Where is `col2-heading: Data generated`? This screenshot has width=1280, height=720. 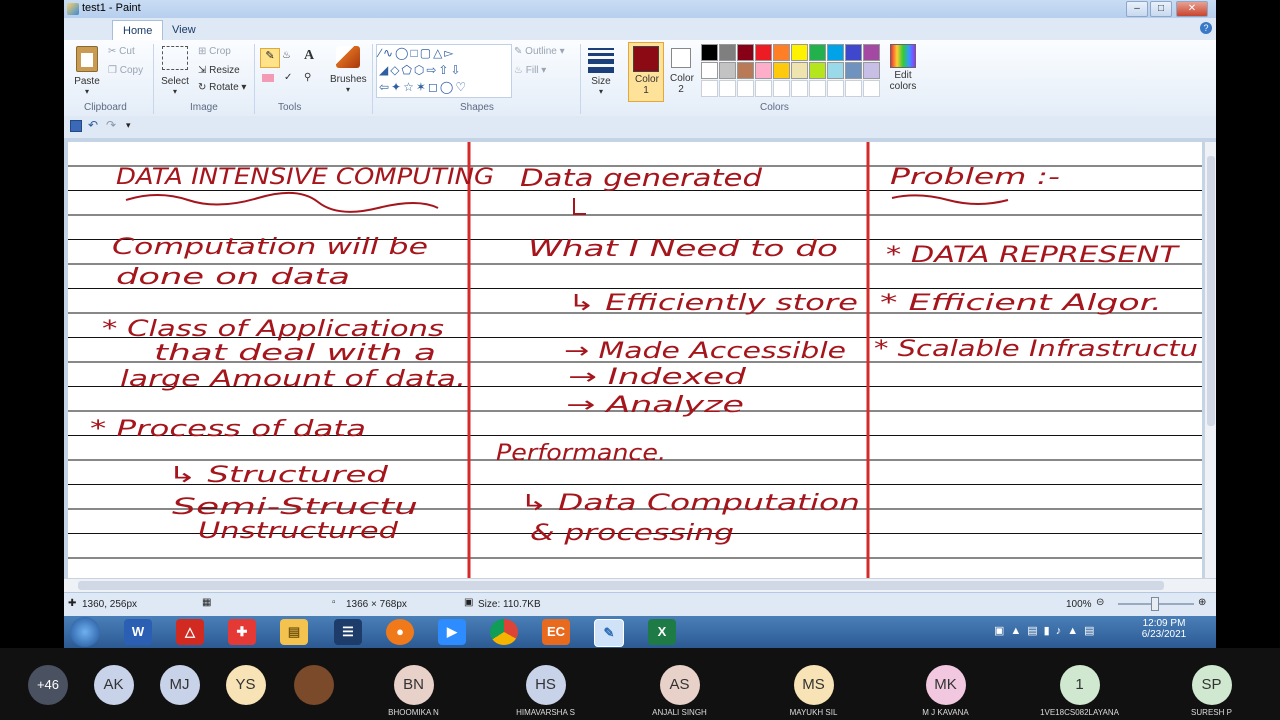 col2-heading: Data generated is located at coordinates (641, 178).